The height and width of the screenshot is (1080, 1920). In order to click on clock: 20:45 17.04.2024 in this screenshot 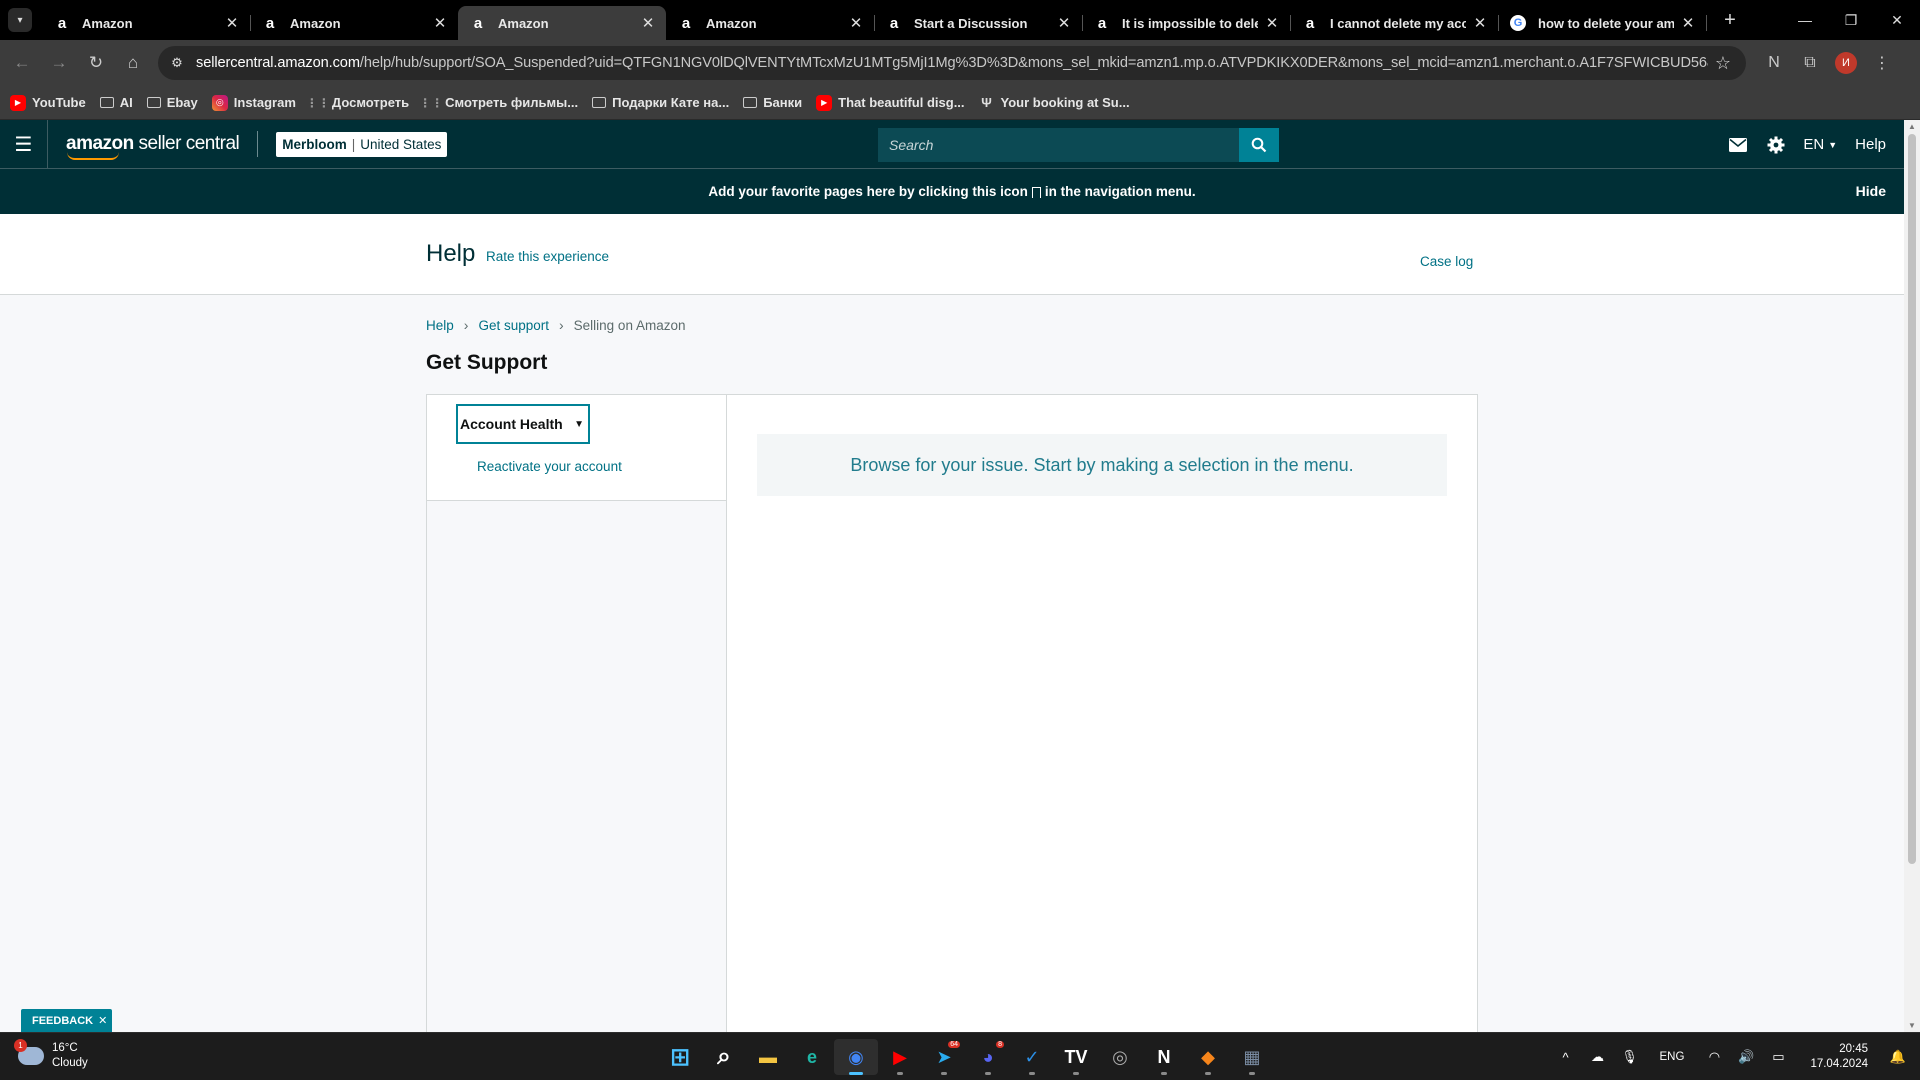, I will do `click(1839, 1057)`.